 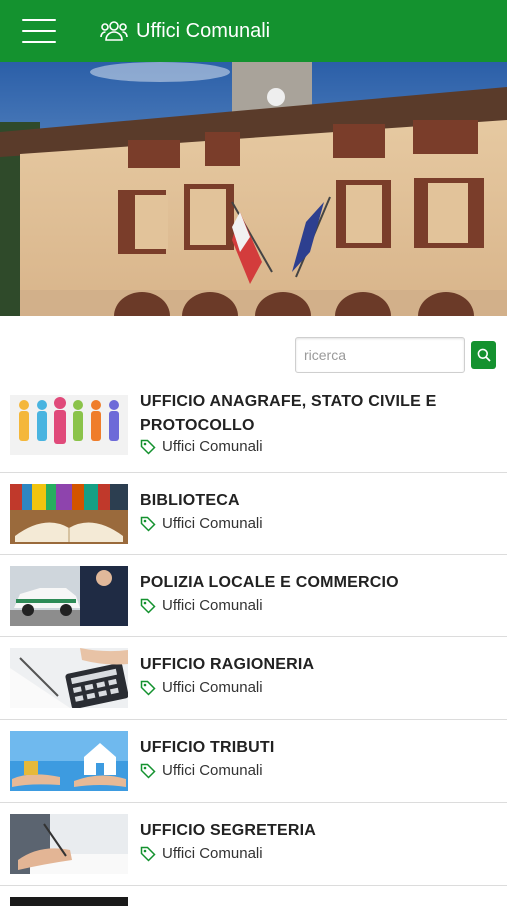 I want to click on search-bar, so click(x=395, y=355).